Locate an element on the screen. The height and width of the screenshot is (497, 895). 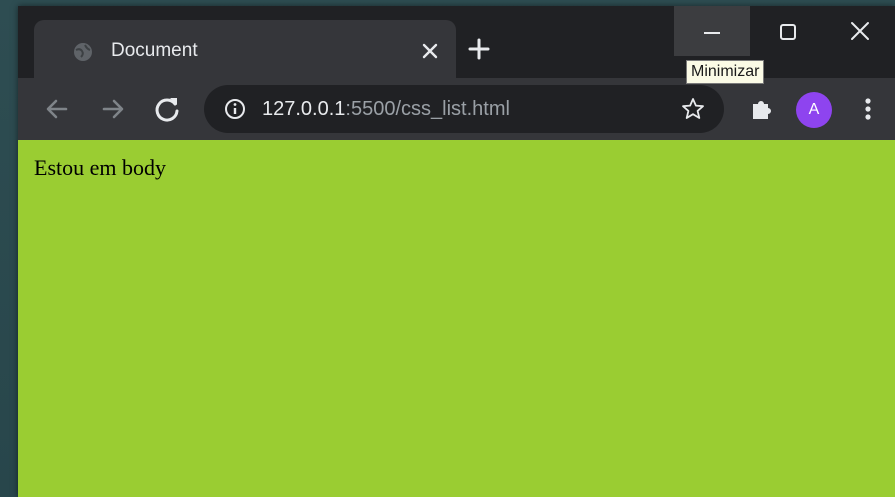
address-bar: 127.0.0.1:5500/css_list.html is located at coordinates (464, 109).